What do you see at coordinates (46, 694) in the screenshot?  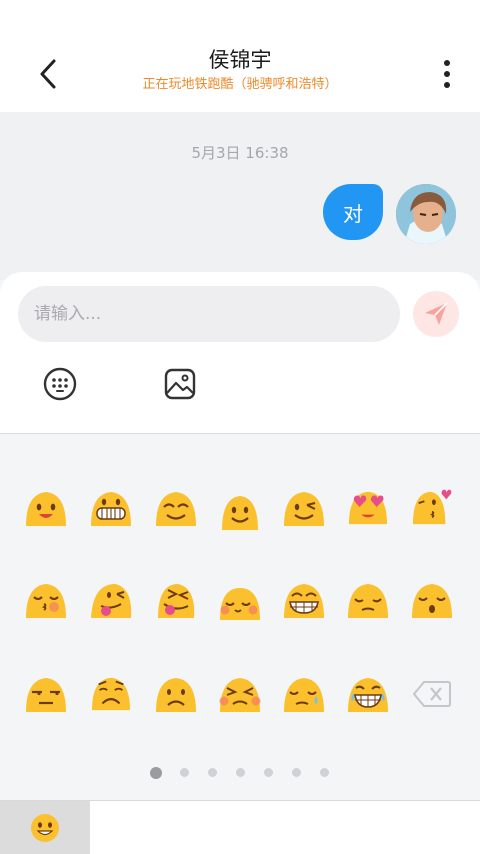 I see `emoji-unamused` at bounding box center [46, 694].